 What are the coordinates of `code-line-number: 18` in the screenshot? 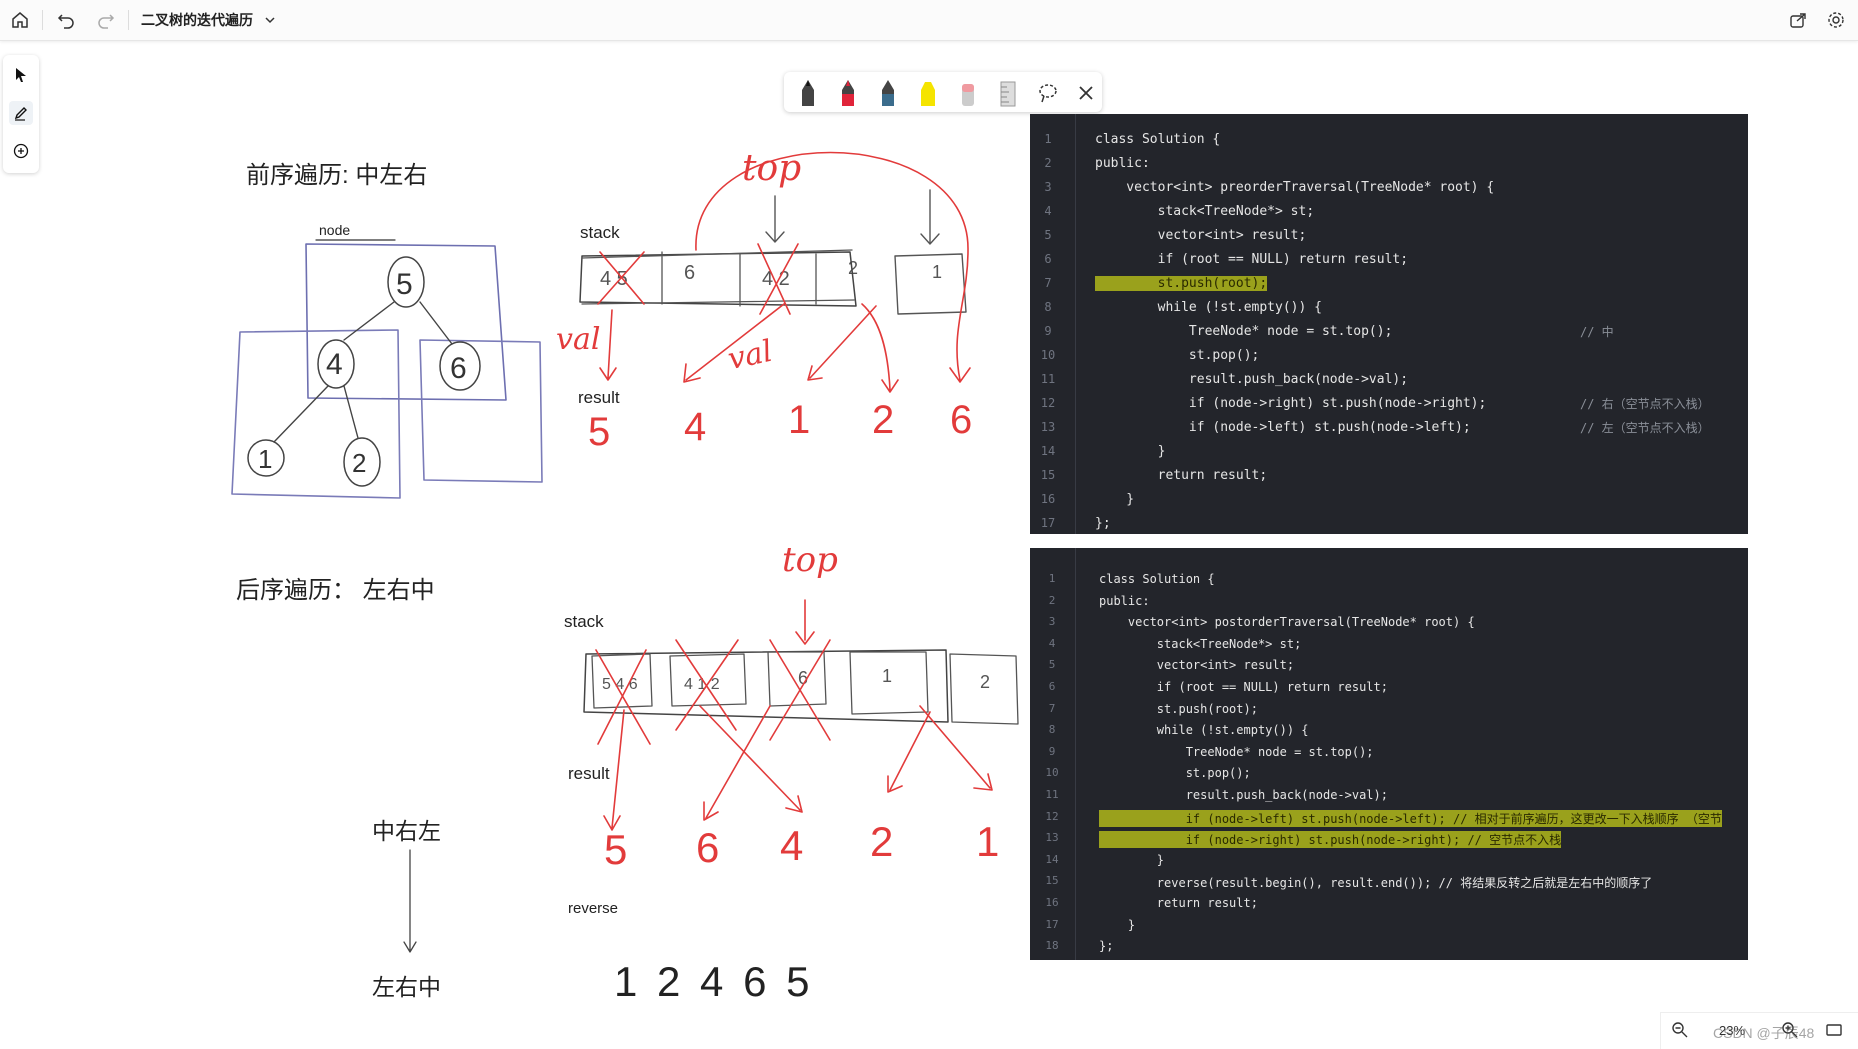 It's located at (1052, 946).